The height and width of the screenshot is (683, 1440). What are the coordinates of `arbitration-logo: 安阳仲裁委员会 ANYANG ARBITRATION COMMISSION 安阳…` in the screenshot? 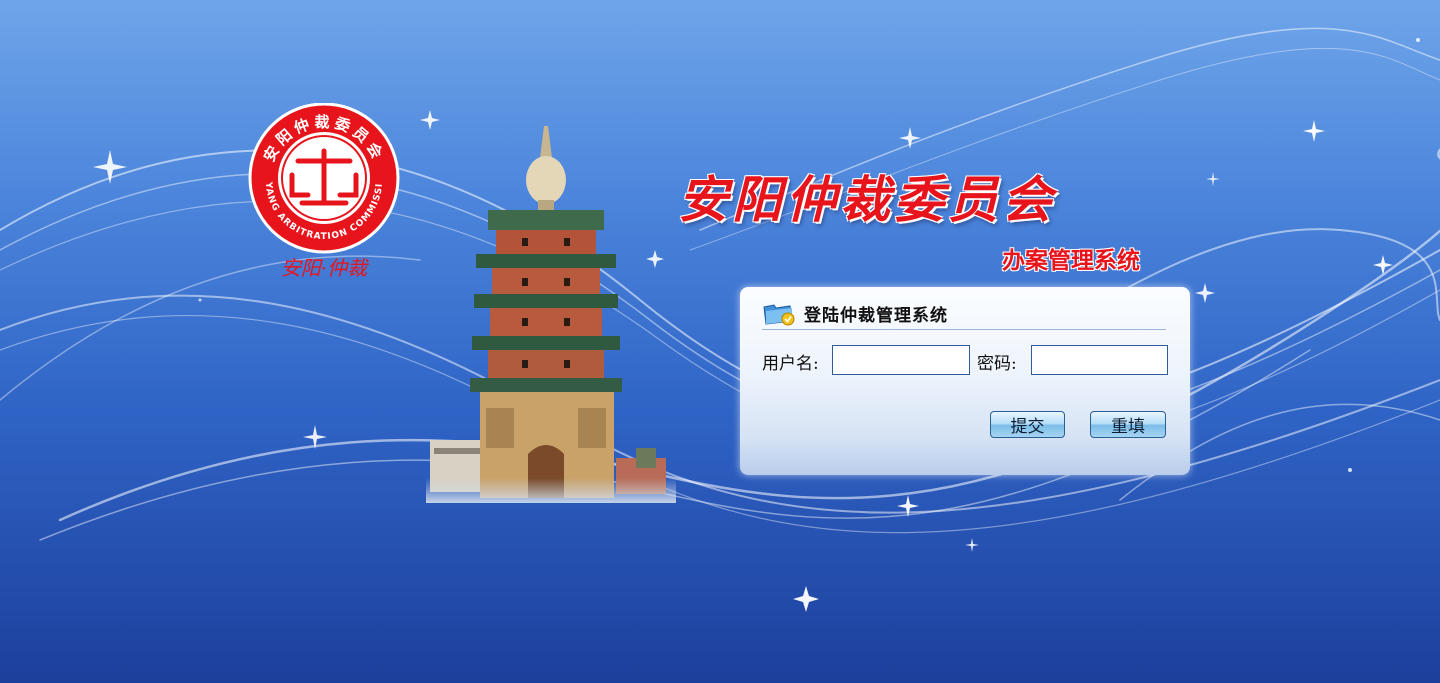 It's located at (323, 191).